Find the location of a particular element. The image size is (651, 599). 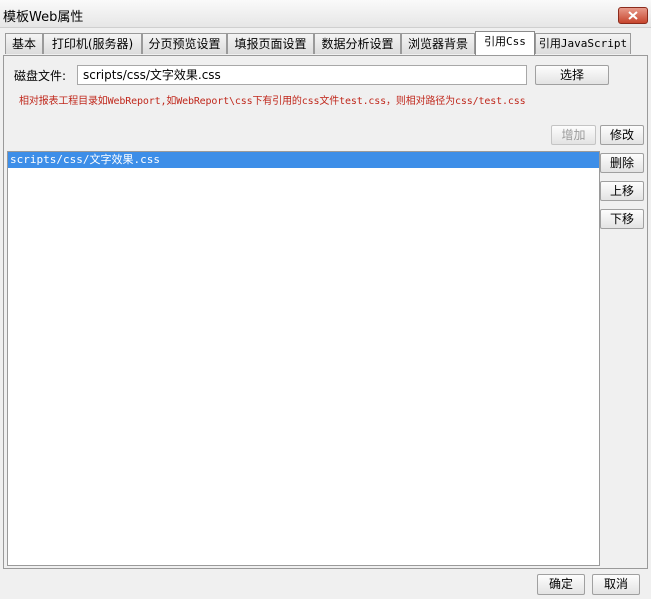

select-button: 选择 is located at coordinates (572, 75).